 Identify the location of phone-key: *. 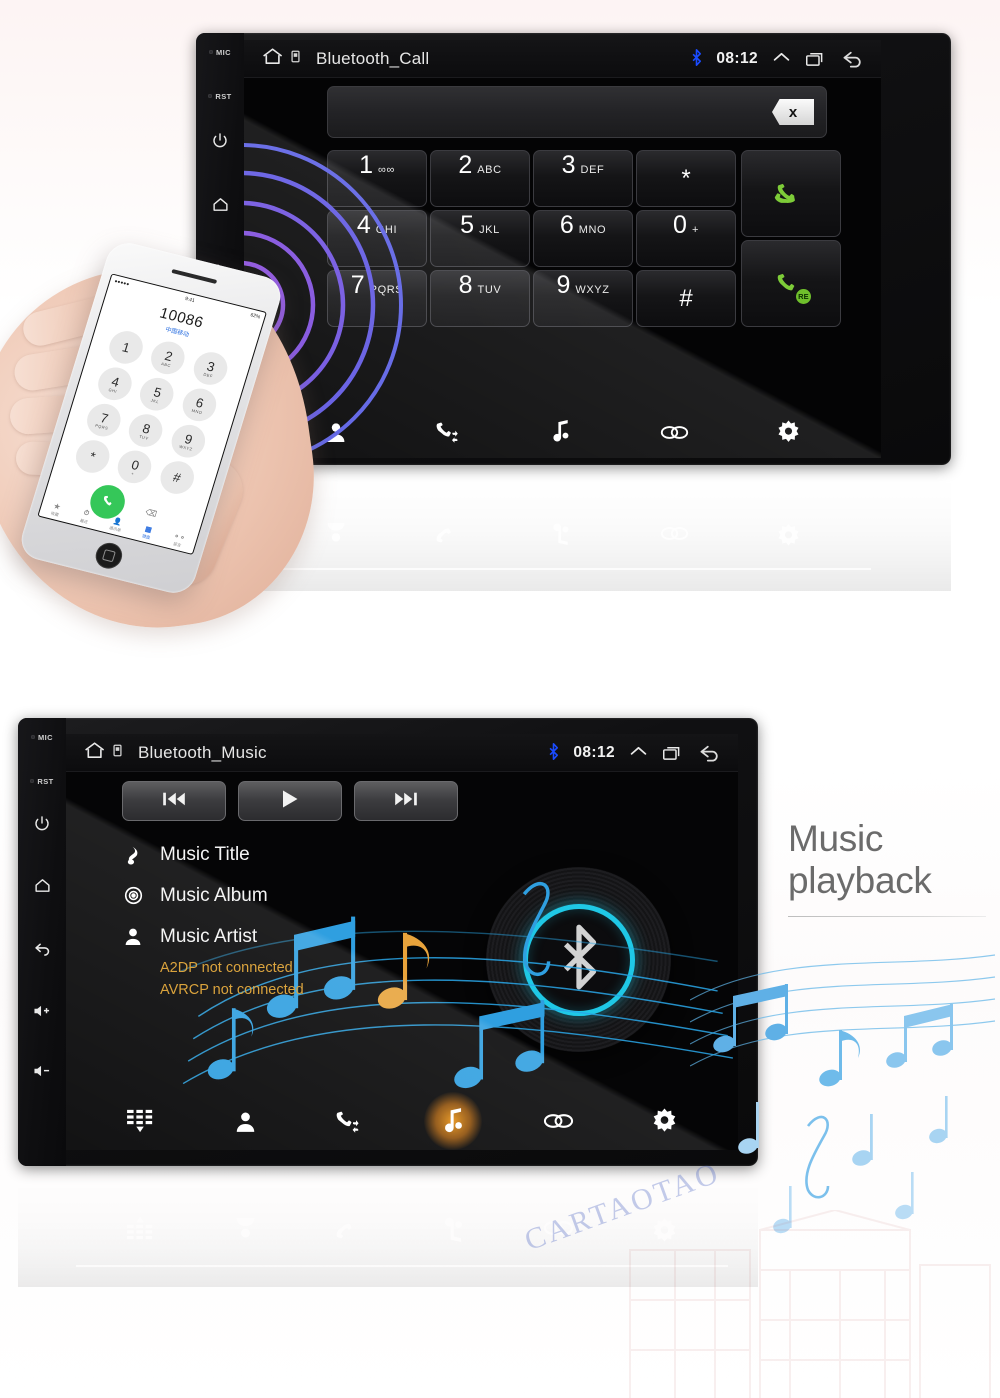
(92, 456).